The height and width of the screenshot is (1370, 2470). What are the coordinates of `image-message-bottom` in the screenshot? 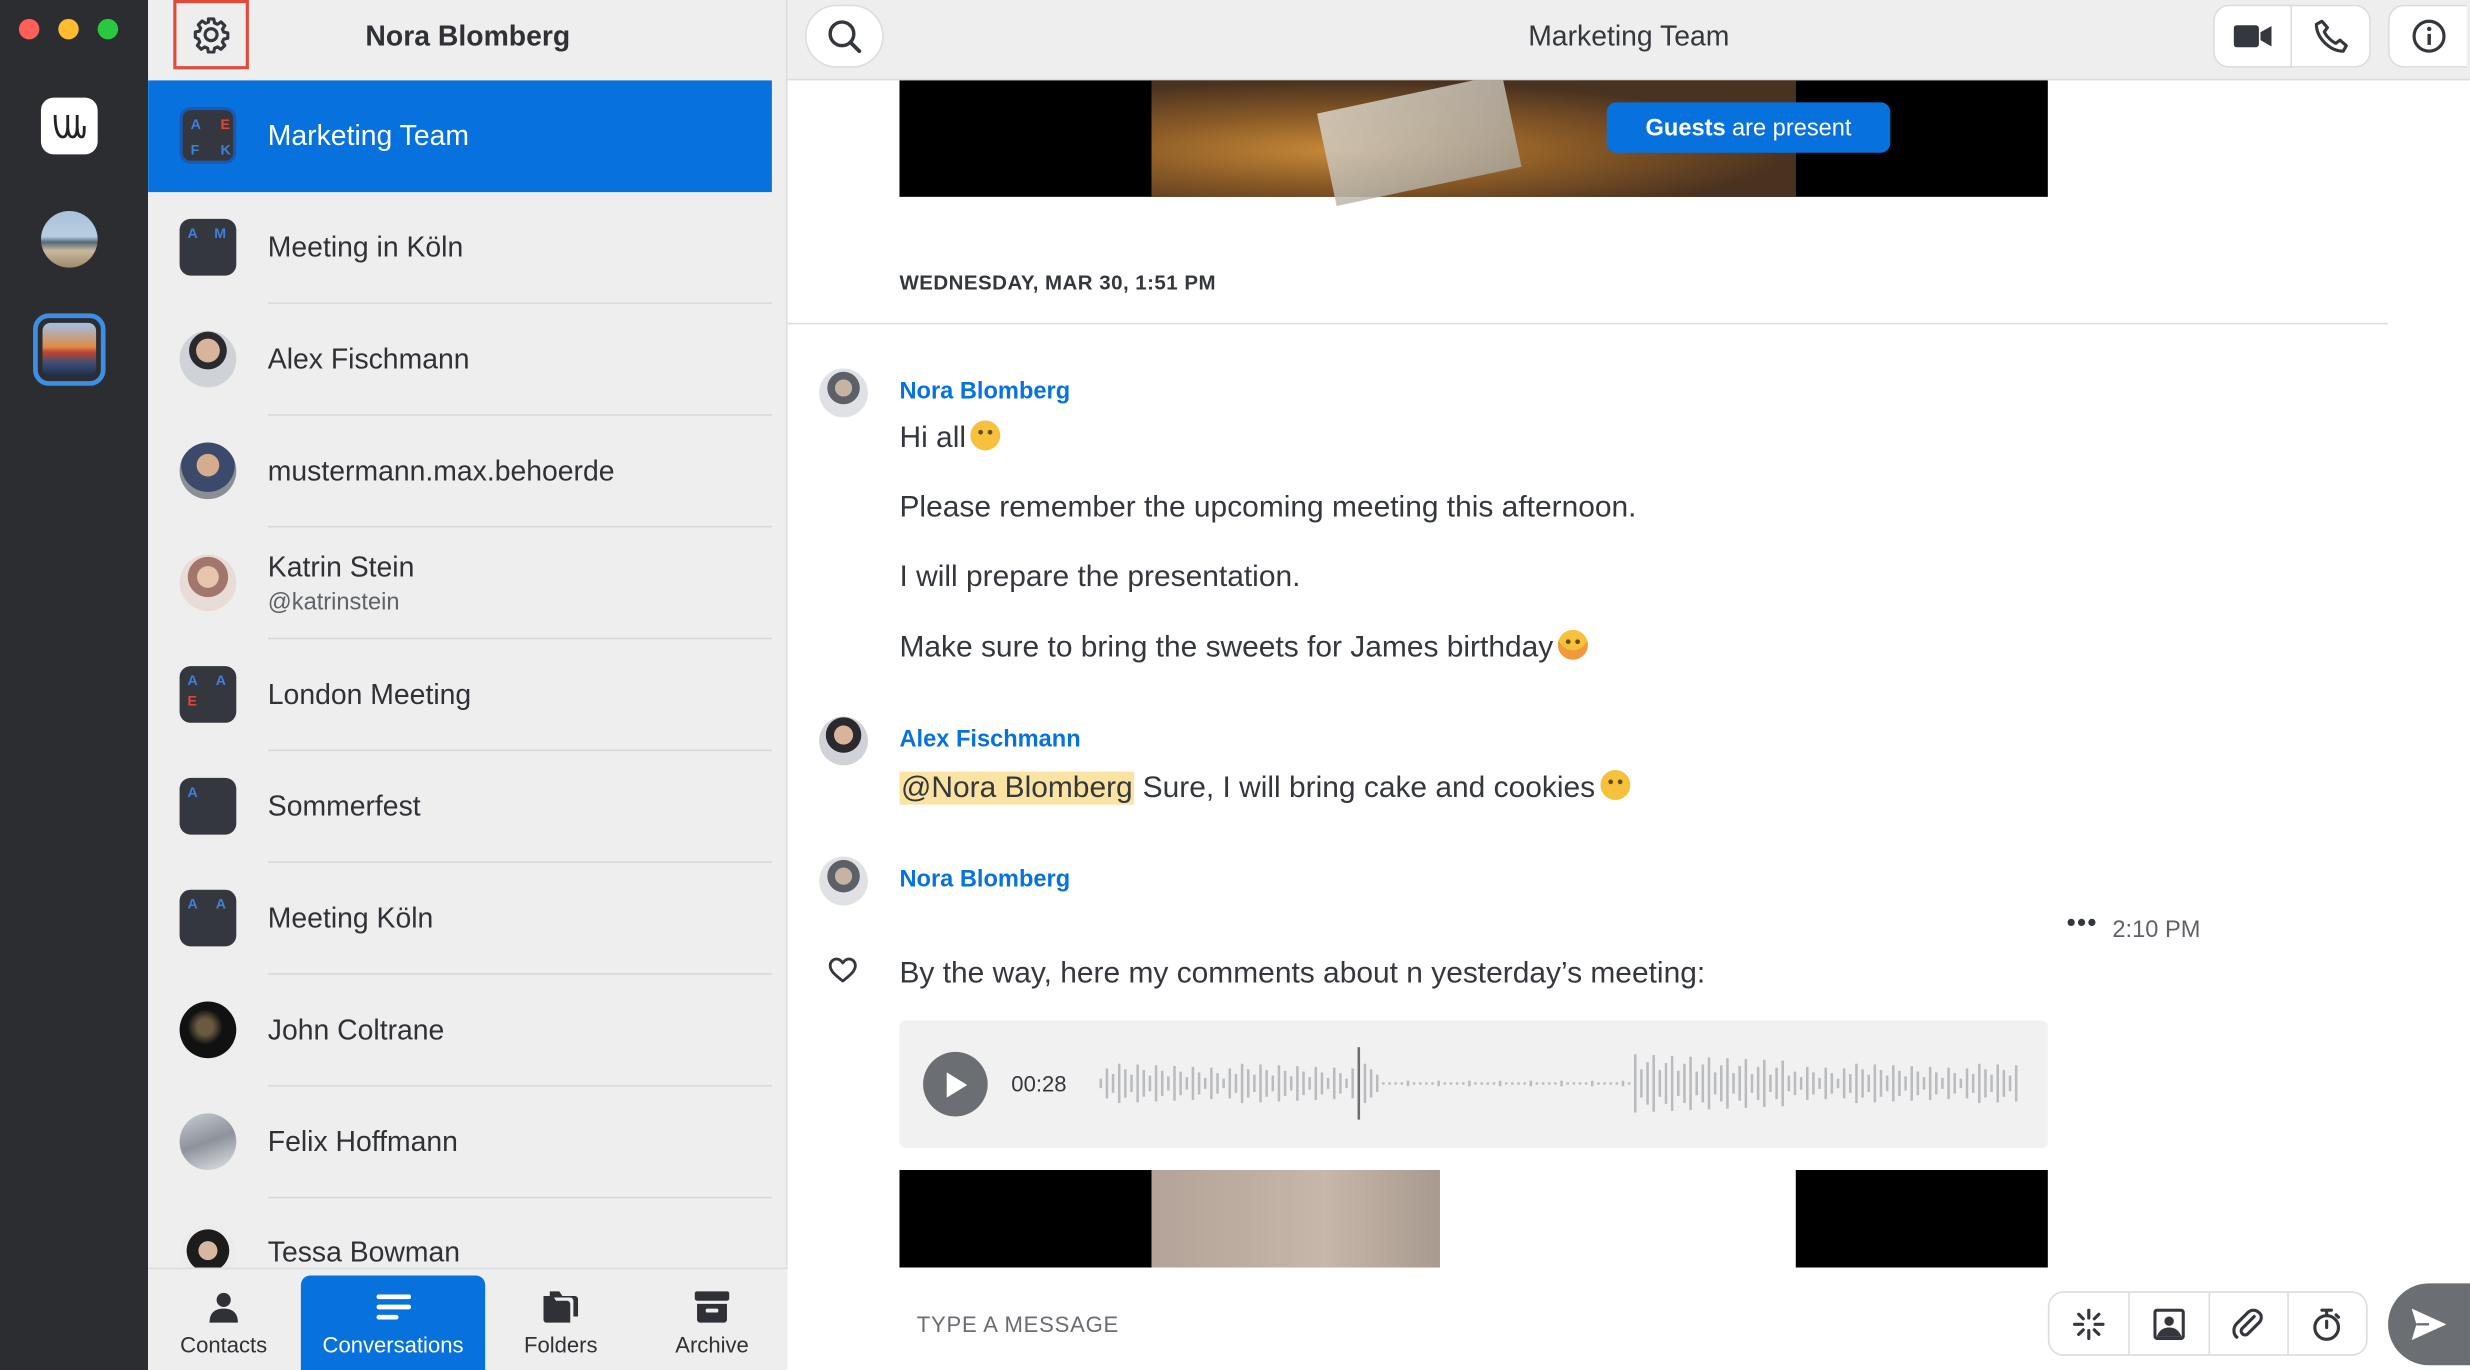 It's located at (1473, 1219).